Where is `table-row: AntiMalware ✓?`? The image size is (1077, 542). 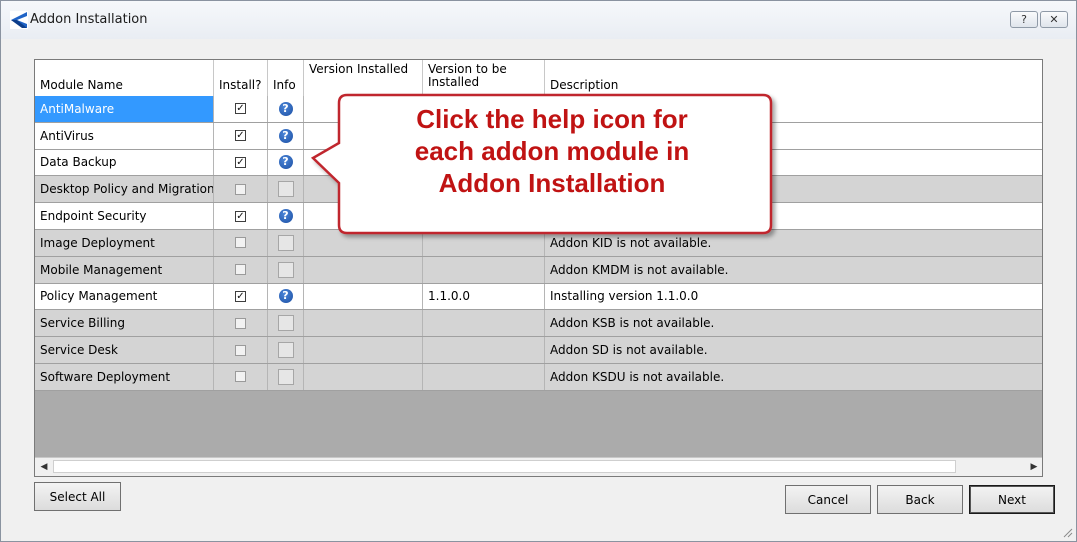
table-row: AntiMalware ✓? is located at coordinates (538, 109).